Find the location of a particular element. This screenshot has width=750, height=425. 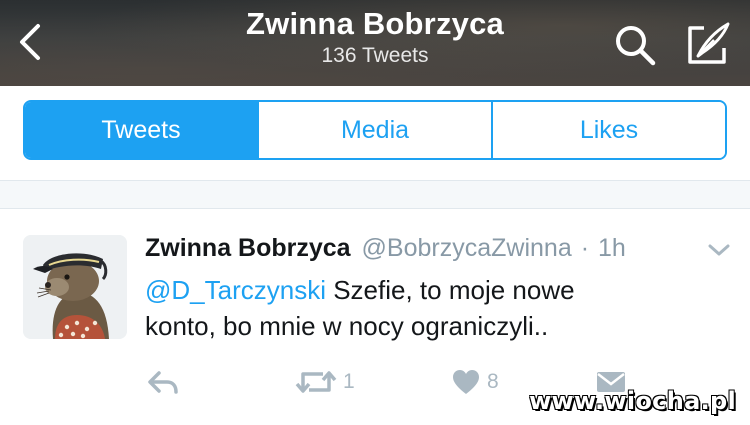

reply-icon is located at coordinates (163, 382).